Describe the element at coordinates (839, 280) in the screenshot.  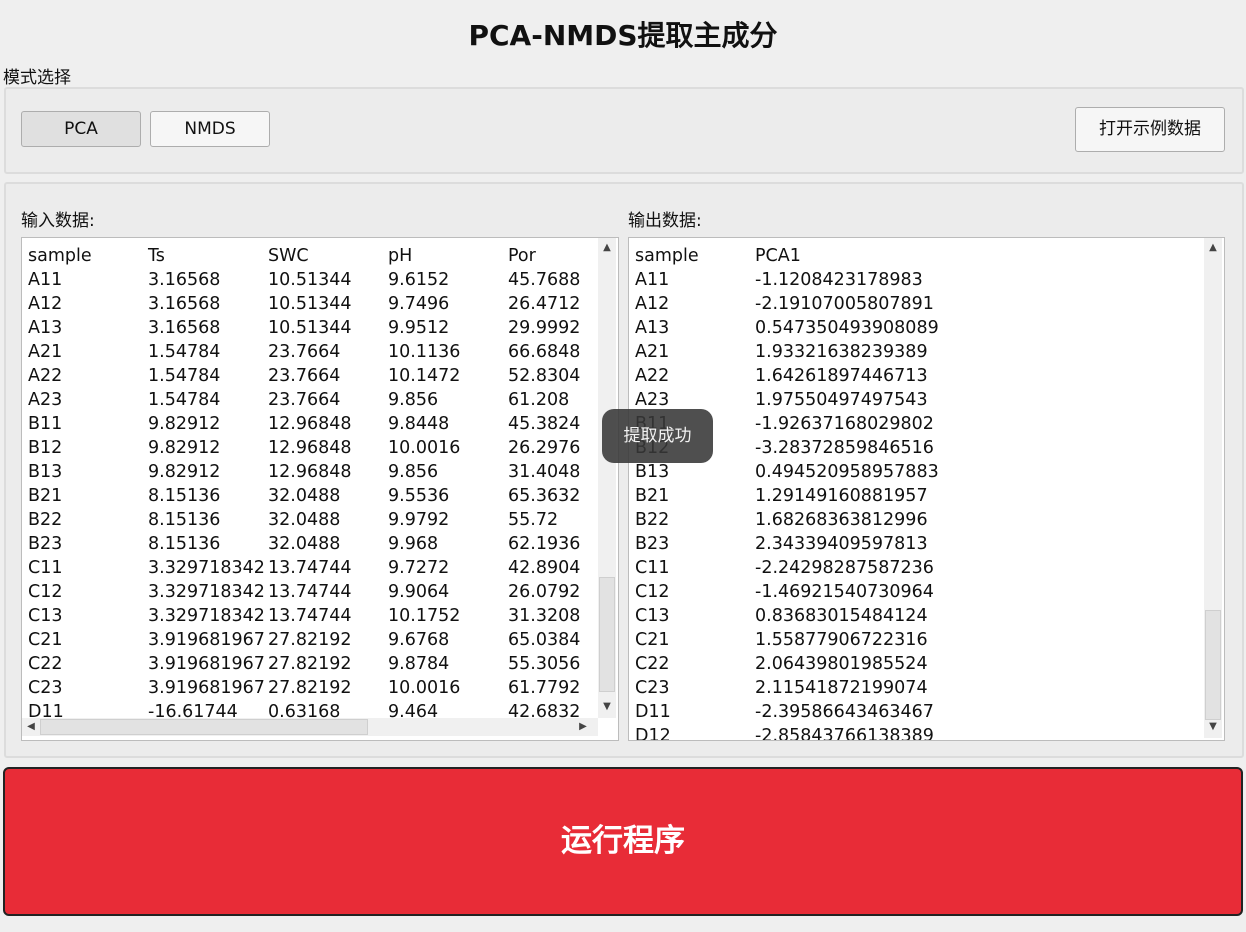
I see `output-cell: -1.1208423178983` at that location.